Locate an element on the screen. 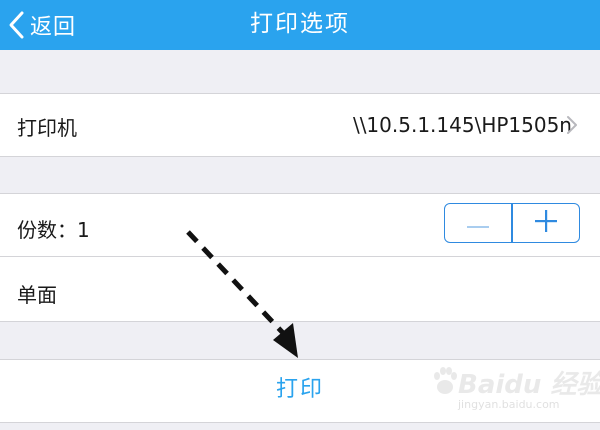 This screenshot has height=430, width=600. back-button: 返回 is located at coordinates (41, 25).